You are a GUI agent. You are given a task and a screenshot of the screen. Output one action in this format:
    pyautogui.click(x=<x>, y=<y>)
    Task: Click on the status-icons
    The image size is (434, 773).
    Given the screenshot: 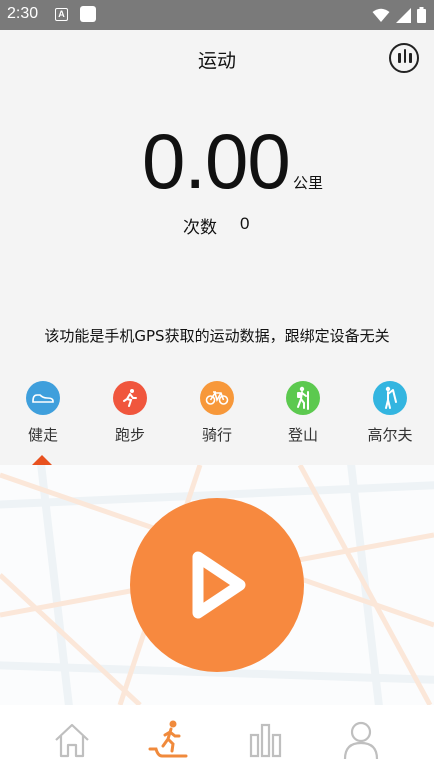 What is the action you would take?
    pyautogui.click(x=399, y=15)
    